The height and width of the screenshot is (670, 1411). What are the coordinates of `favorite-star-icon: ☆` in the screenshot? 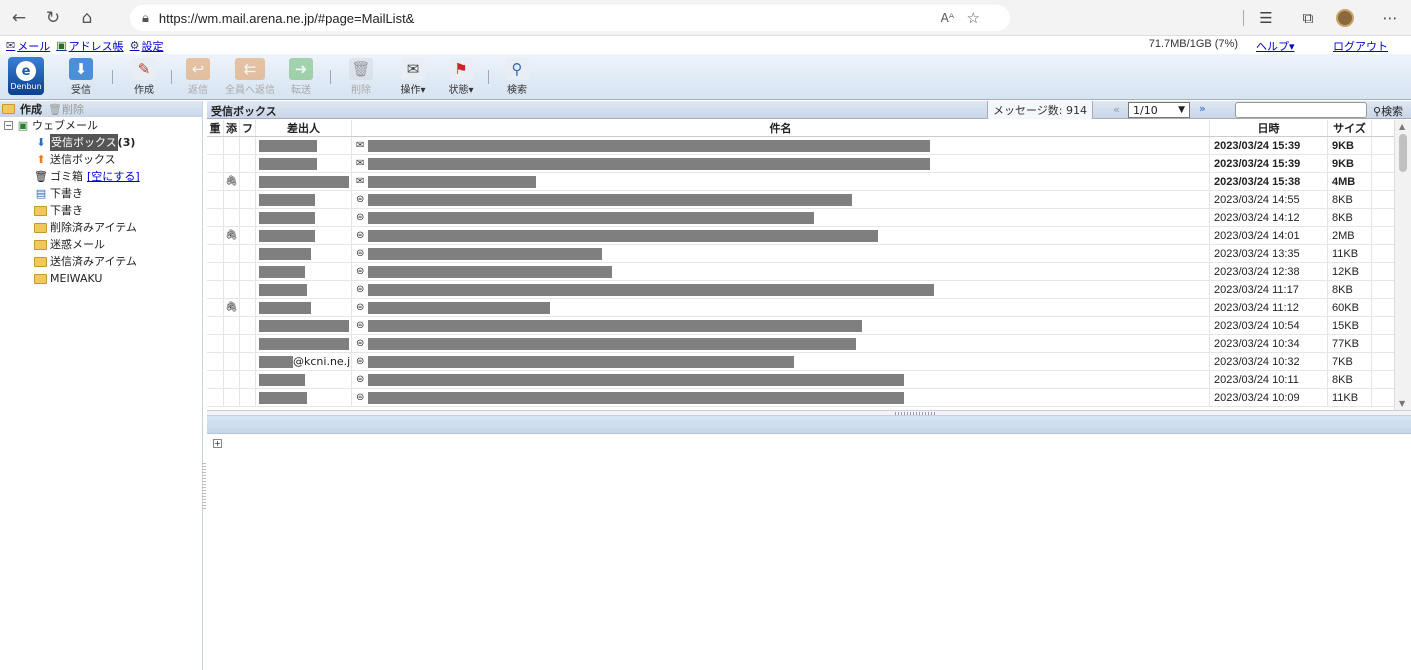 It's located at (973, 18).